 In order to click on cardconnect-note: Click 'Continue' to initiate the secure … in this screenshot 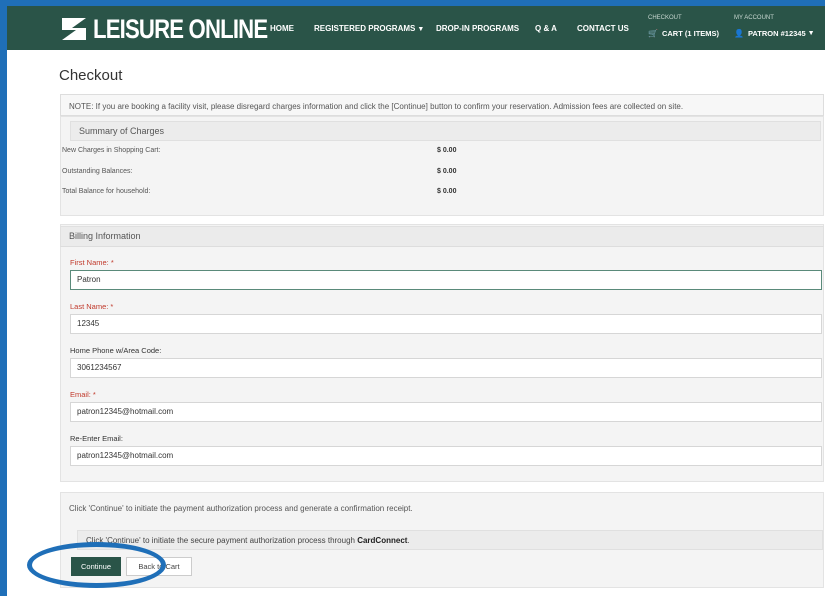, I will do `click(450, 540)`.